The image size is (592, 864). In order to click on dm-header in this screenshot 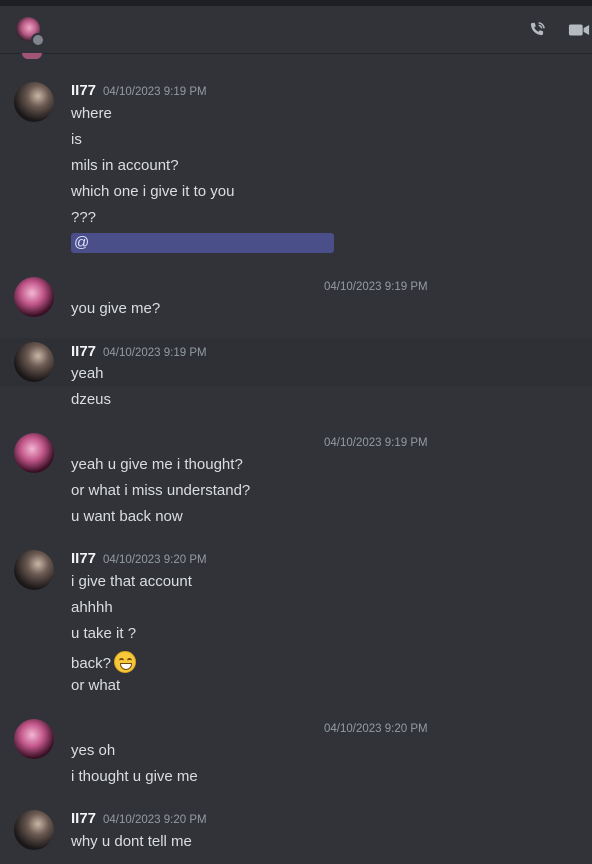, I will do `click(296, 30)`.